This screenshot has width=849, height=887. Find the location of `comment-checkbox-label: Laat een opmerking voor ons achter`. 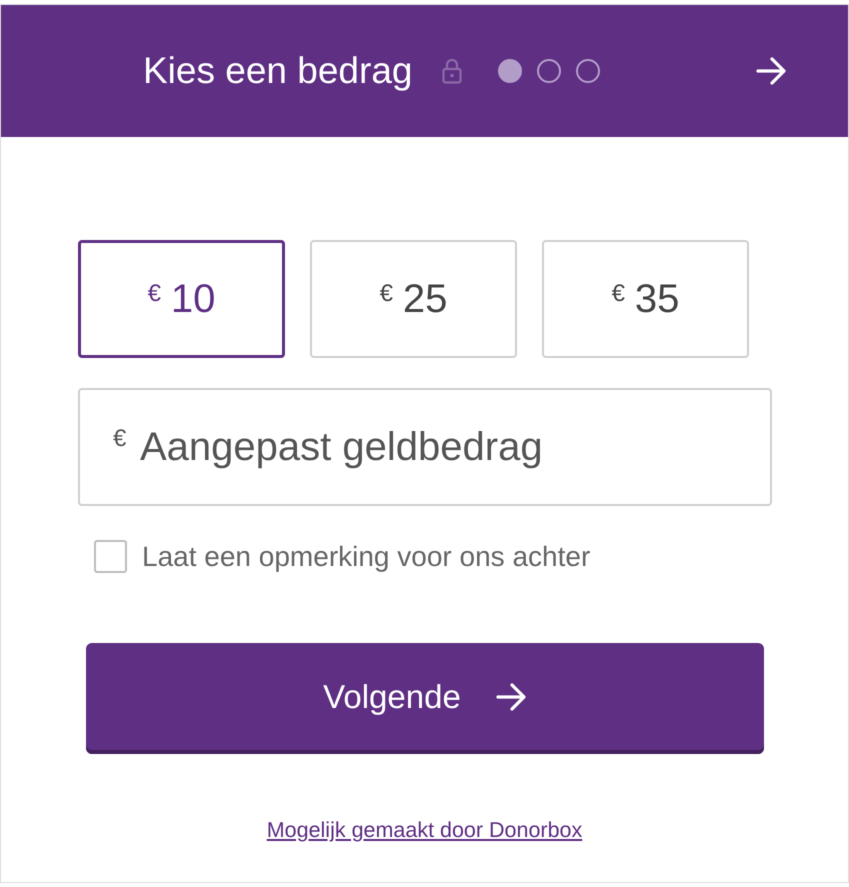

comment-checkbox-label: Laat een opmerking voor ons achter is located at coordinates (366, 556).